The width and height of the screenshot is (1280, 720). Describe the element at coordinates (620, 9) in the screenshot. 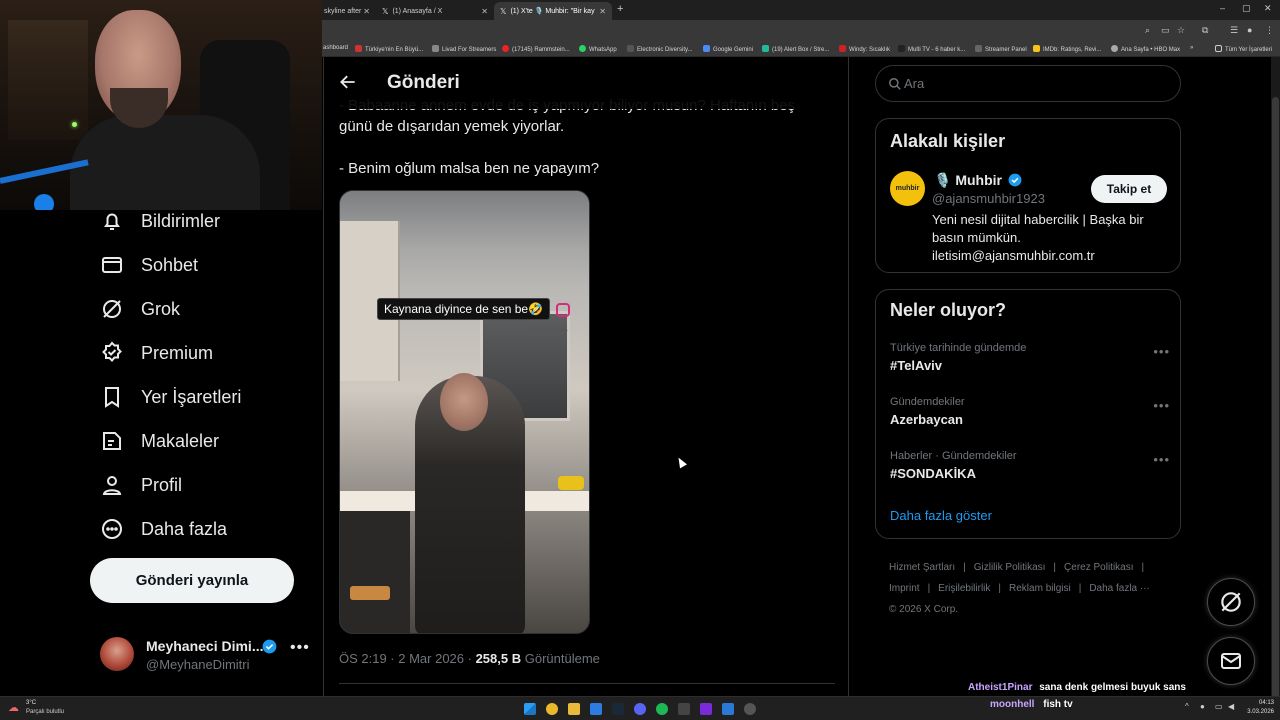

I see `new-tab-icon: +` at that location.